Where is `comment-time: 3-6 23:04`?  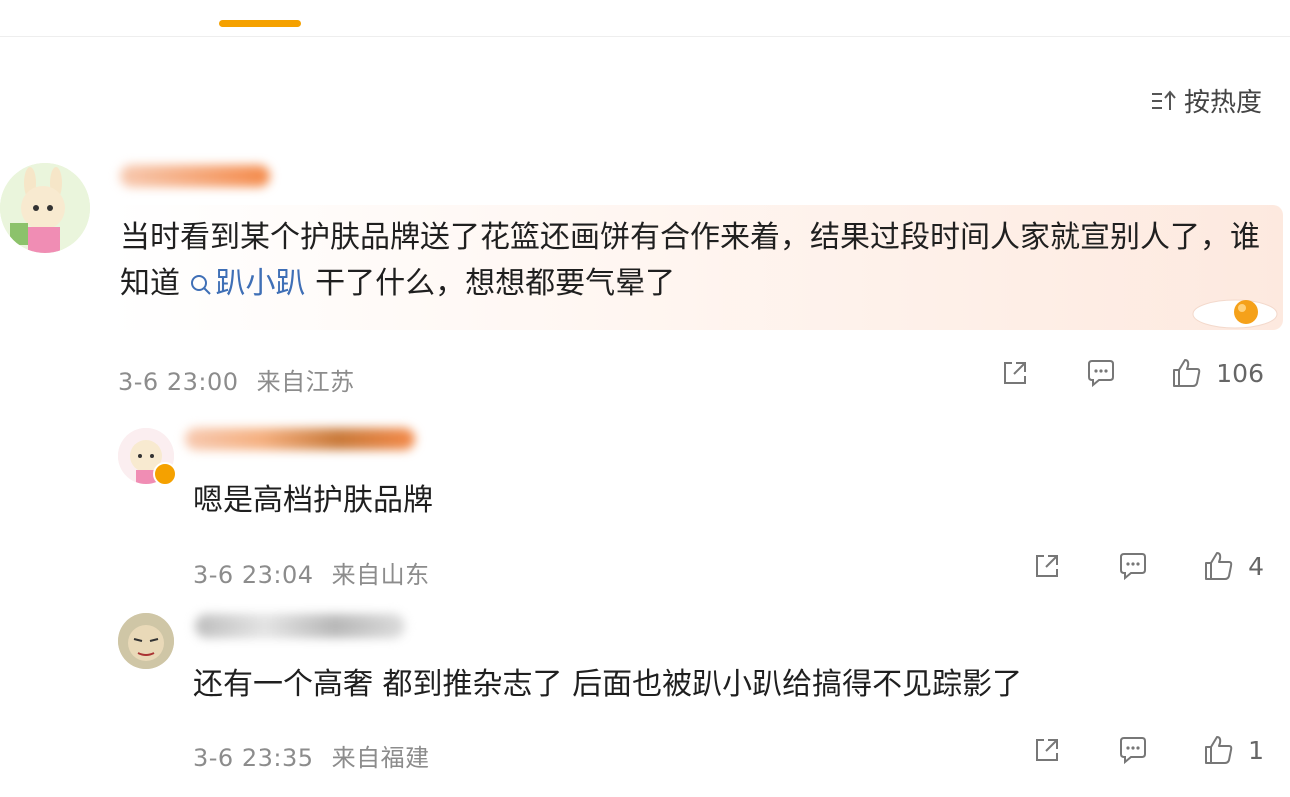 comment-time: 3-6 23:04 is located at coordinates (253, 575).